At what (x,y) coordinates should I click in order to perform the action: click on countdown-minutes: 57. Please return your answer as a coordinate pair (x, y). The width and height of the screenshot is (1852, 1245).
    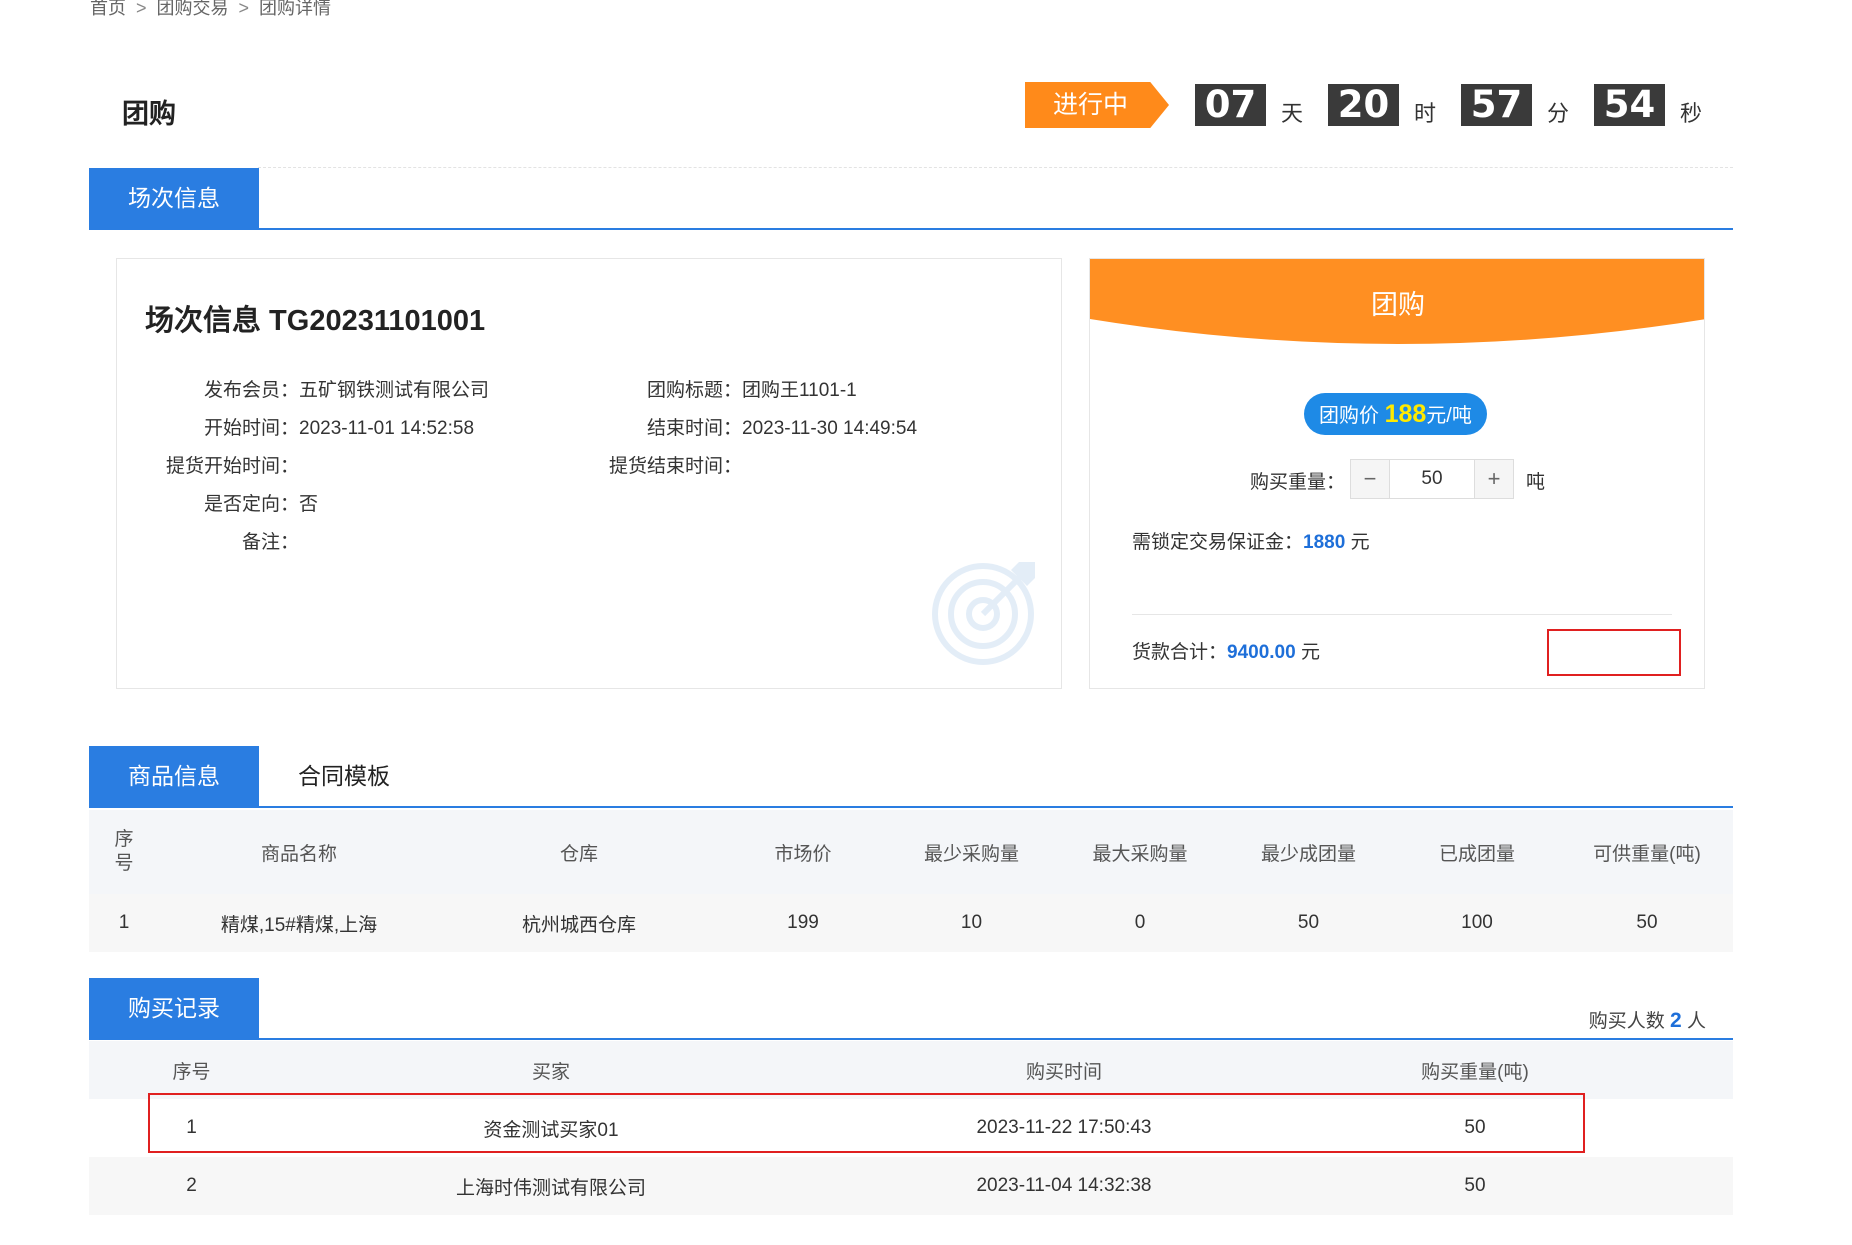
    Looking at the image, I should click on (1496, 105).